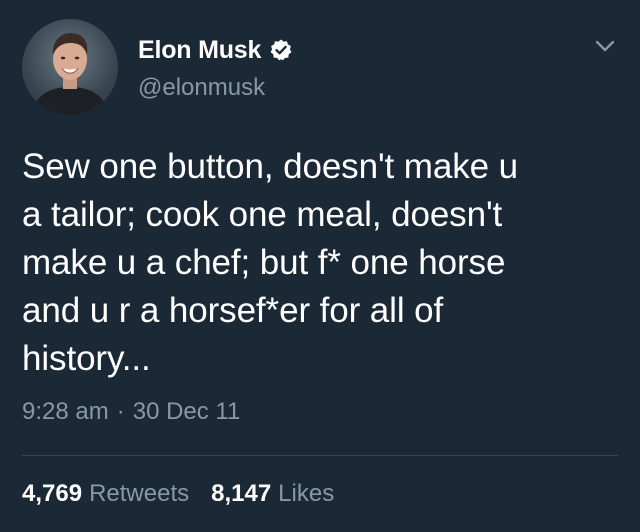  What do you see at coordinates (306, 493) in the screenshot?
I see `likes-label: Likes` at bounding box center [306, 493].